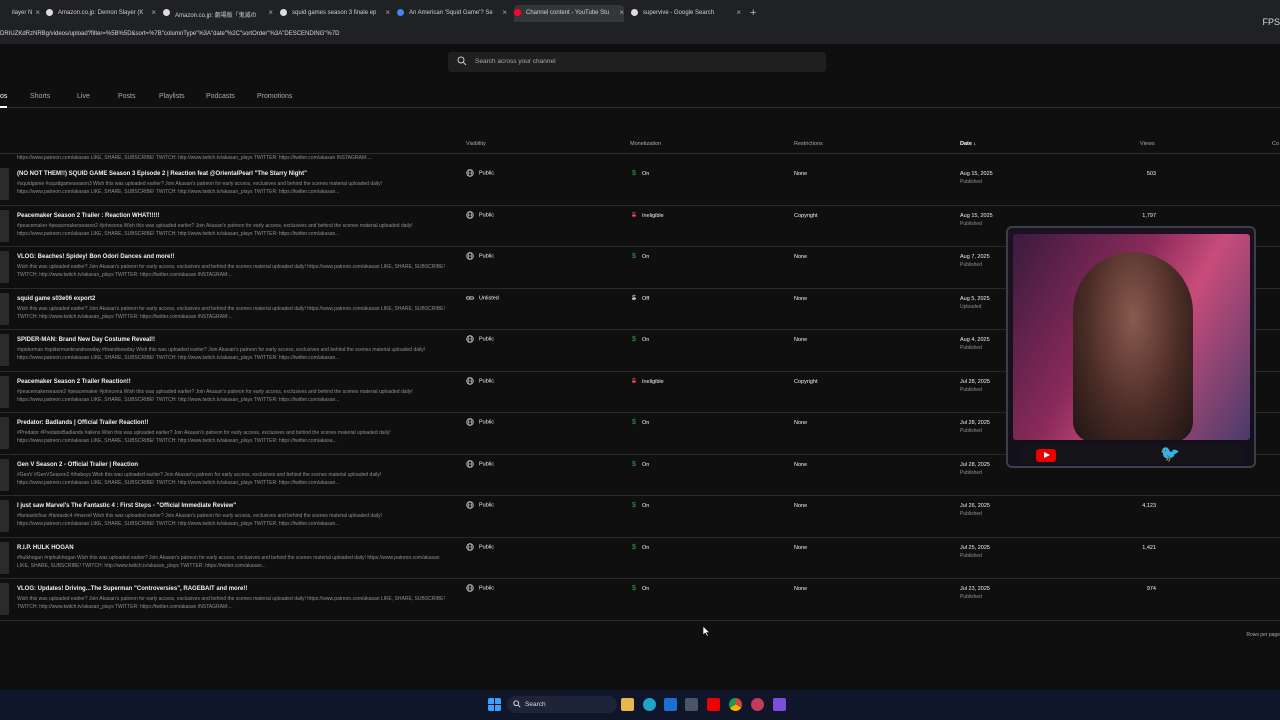  Describe the element at coordinates (515, 61) in the screenshot. I see `search-placeholder: Search across your channel` at that location.